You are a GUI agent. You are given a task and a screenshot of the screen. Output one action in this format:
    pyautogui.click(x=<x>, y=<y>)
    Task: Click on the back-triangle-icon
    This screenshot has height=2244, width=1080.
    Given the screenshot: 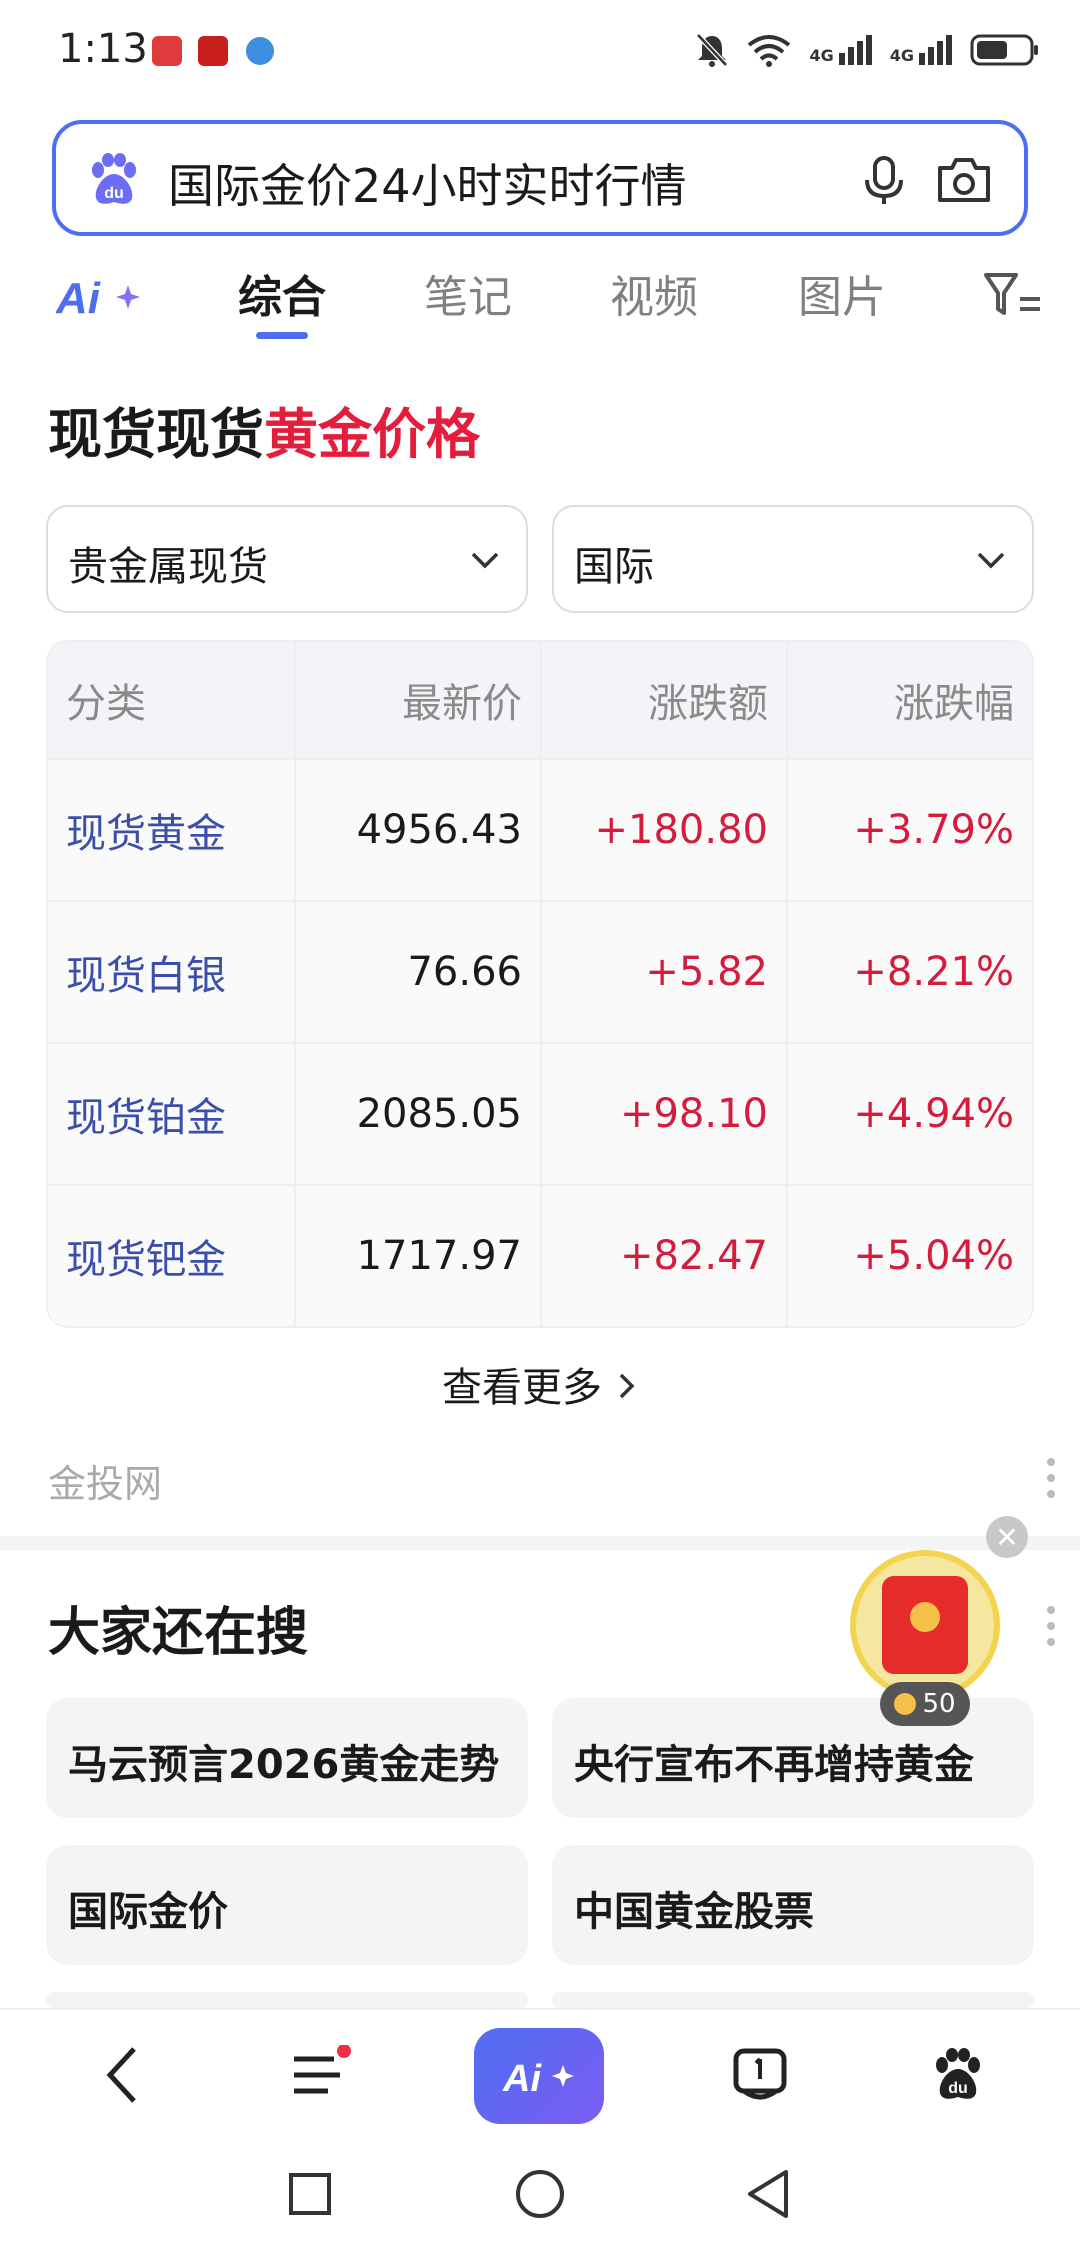 What is the action you would take?
    pyautogui.click(x=768, y=2194)
    